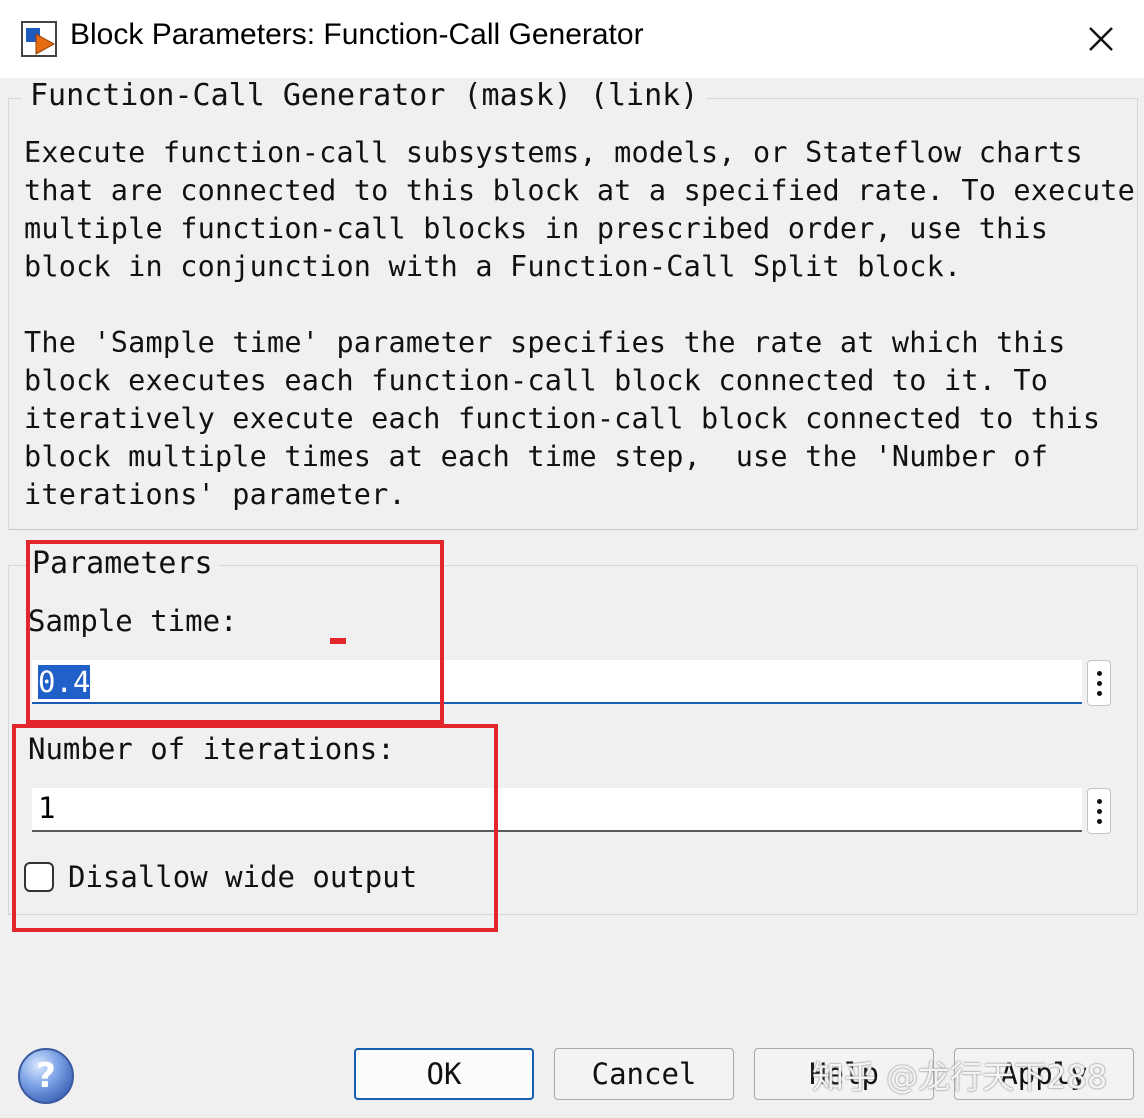 The height and width of the screenshot is (1118, 1144). I want to click on simulink-block-icon, so click(39, 39).